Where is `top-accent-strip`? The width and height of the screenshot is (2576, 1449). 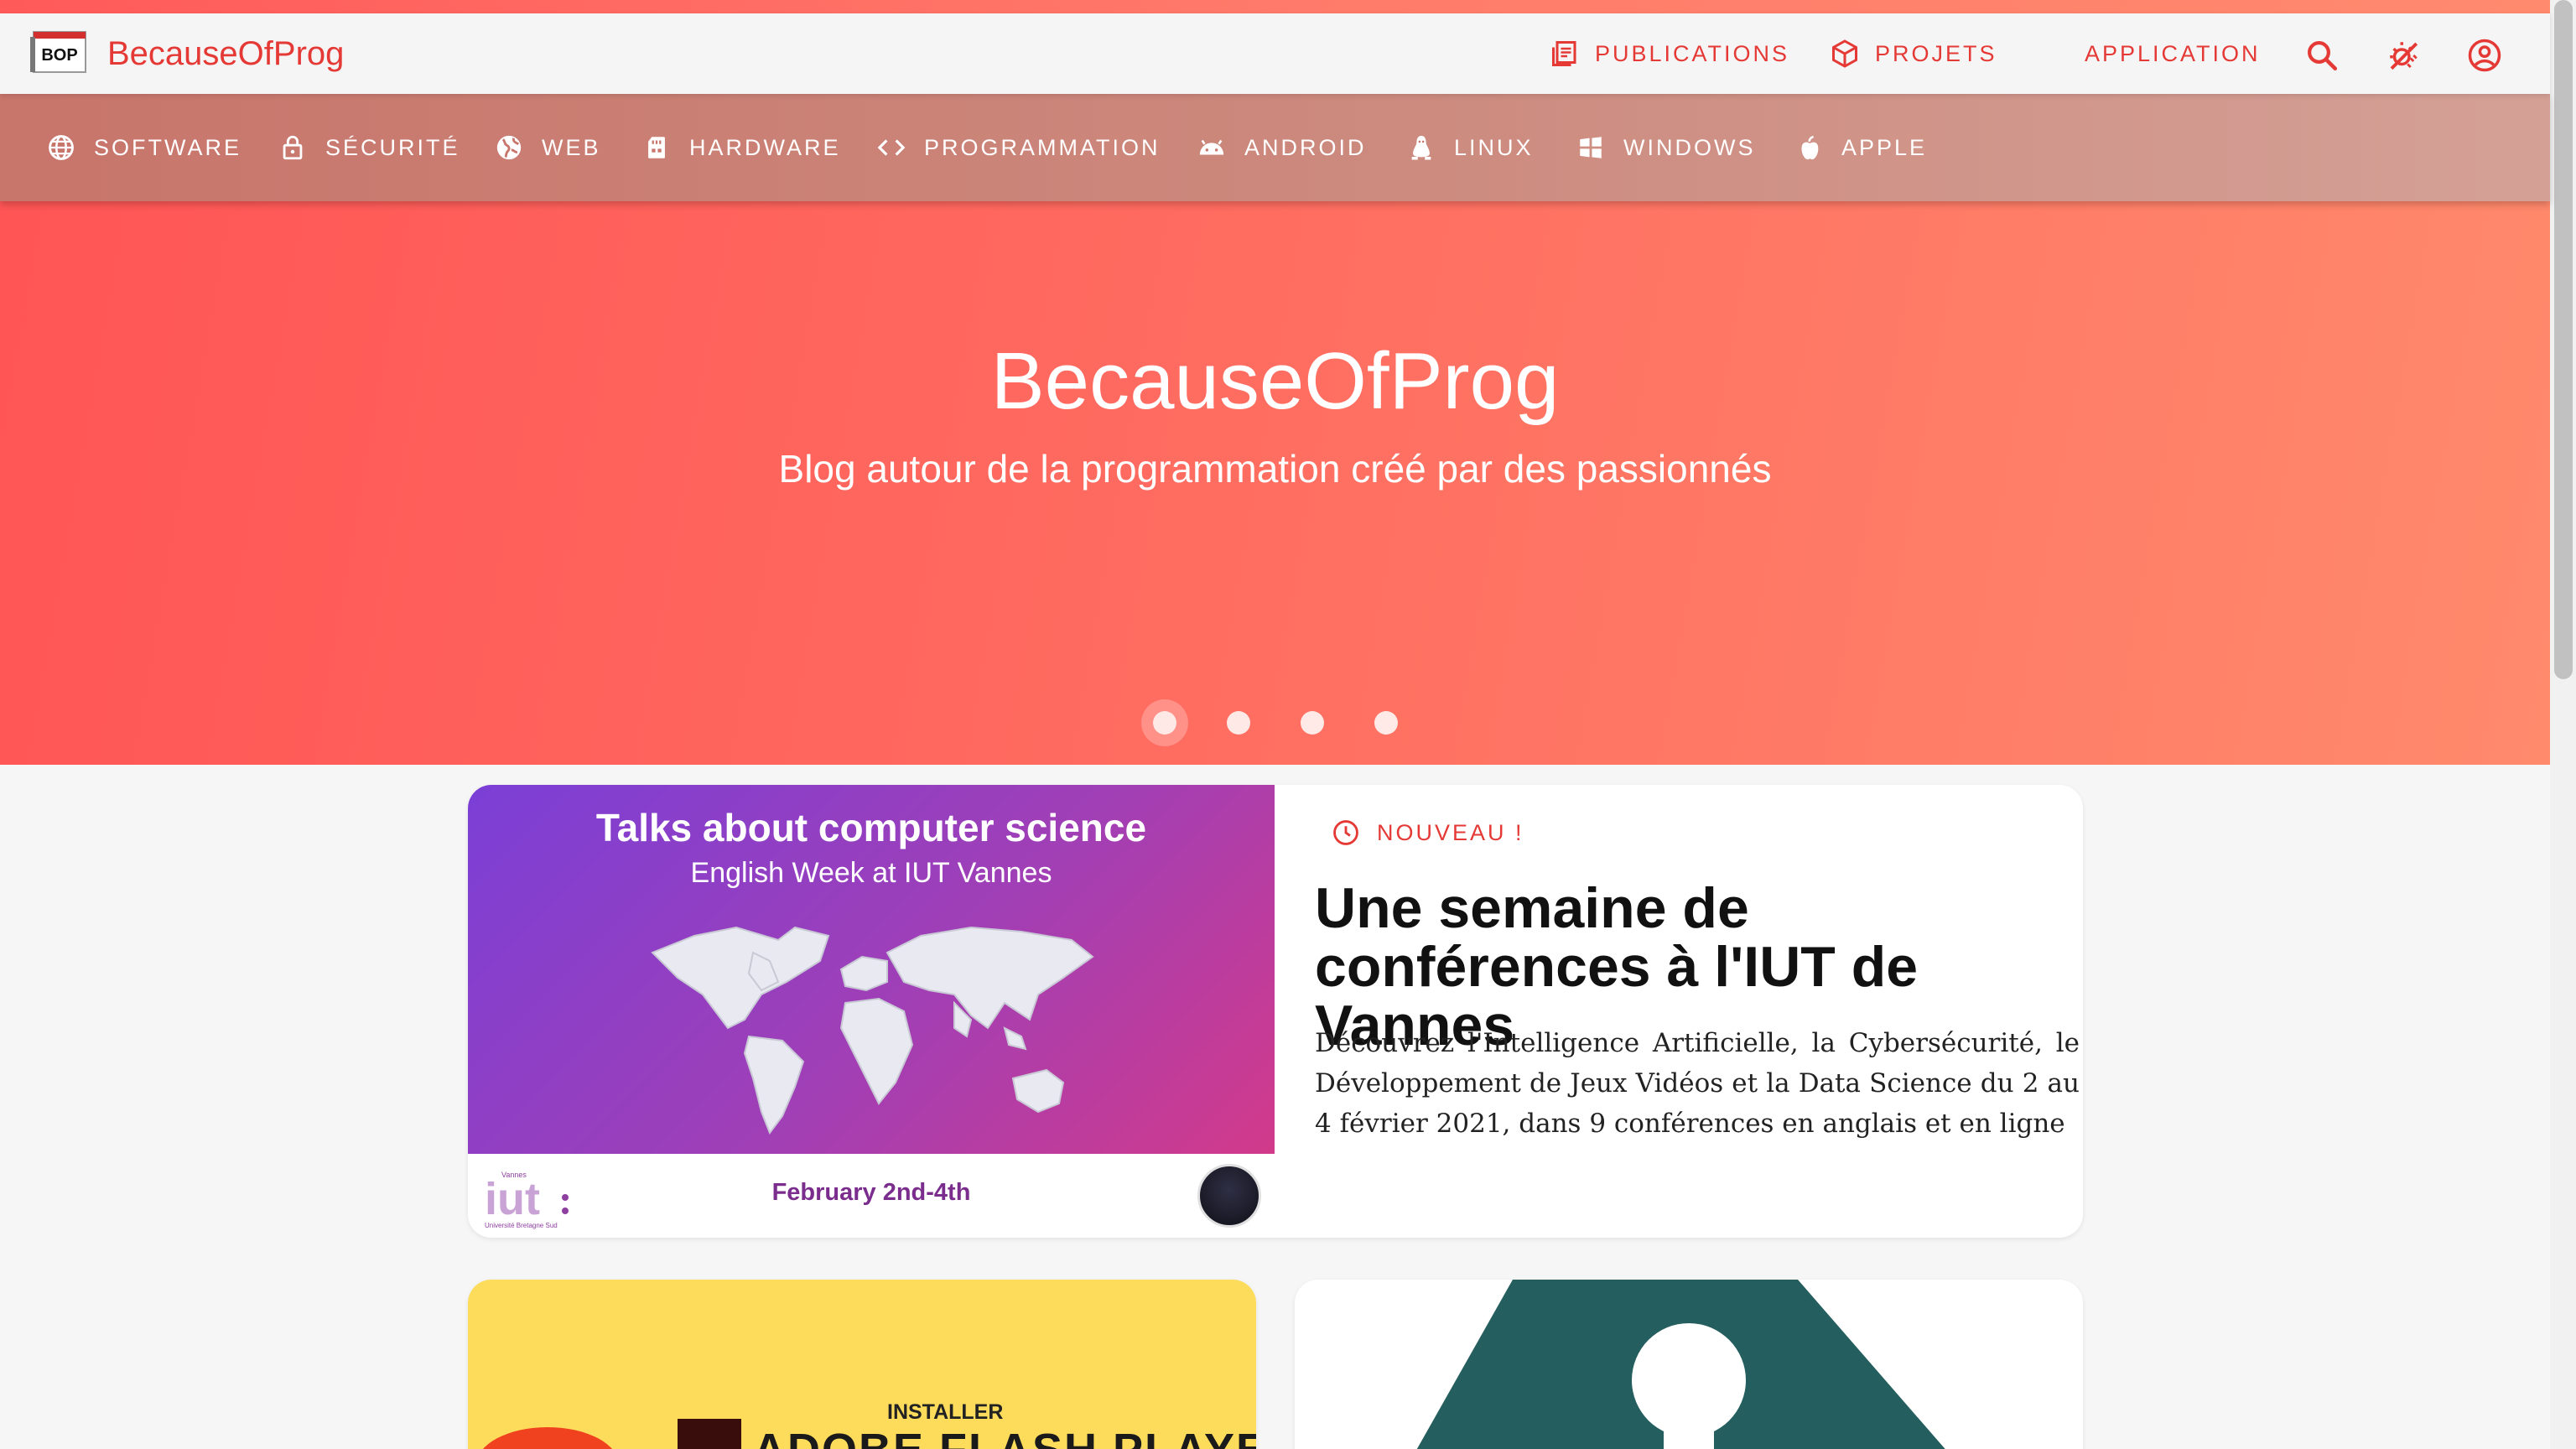 top-accent-strip is located at coordinates (1275, 6).